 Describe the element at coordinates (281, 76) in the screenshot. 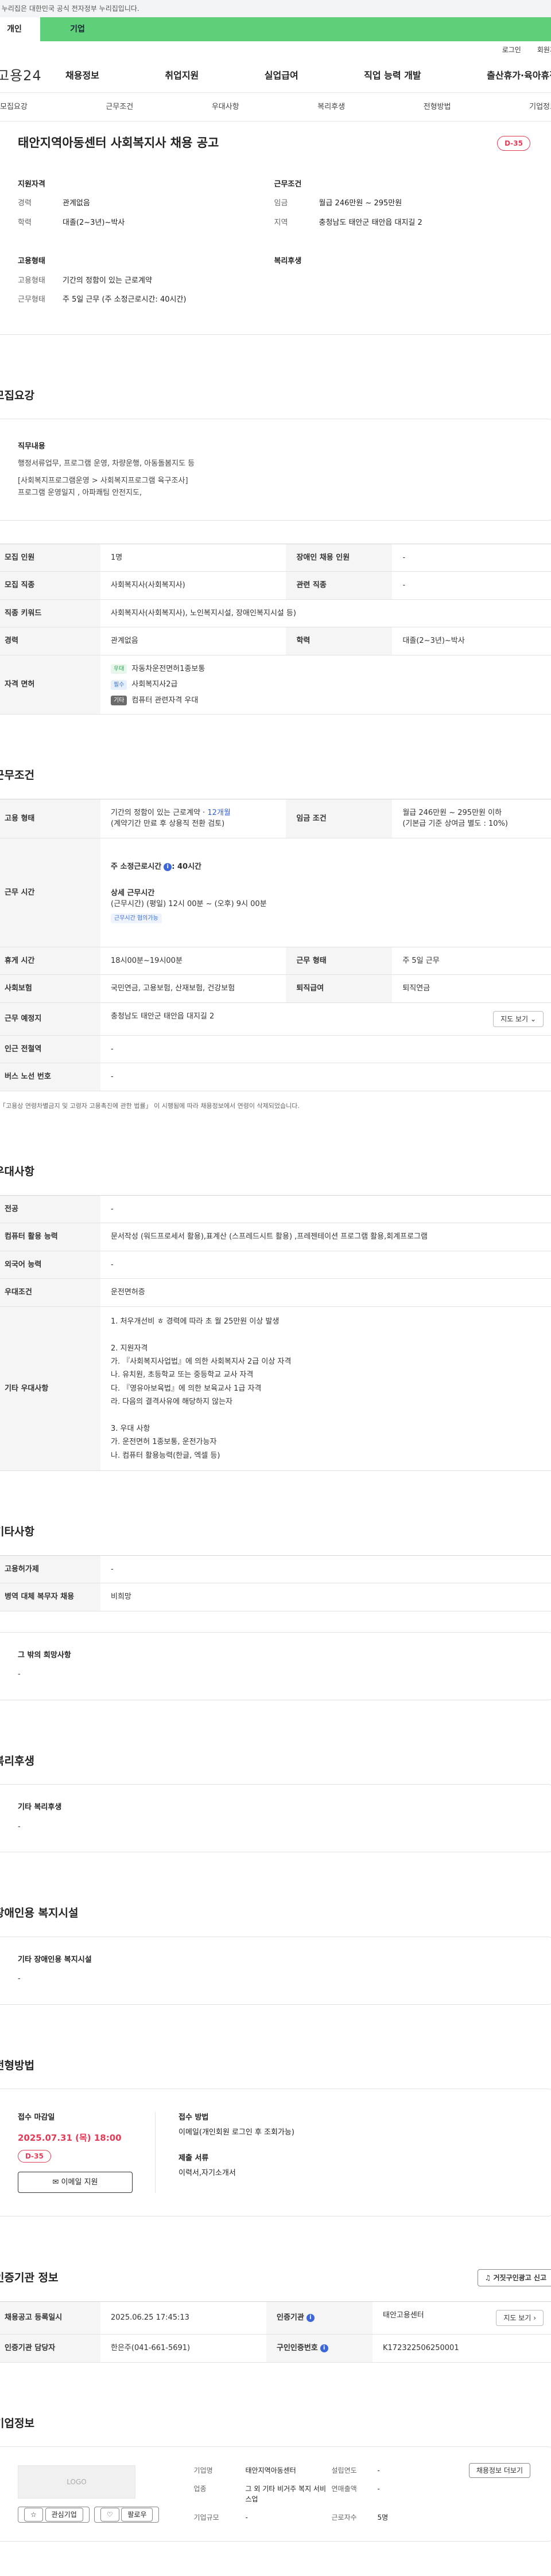

I see `gnb-item-unemployment: 실업급여` at that location.